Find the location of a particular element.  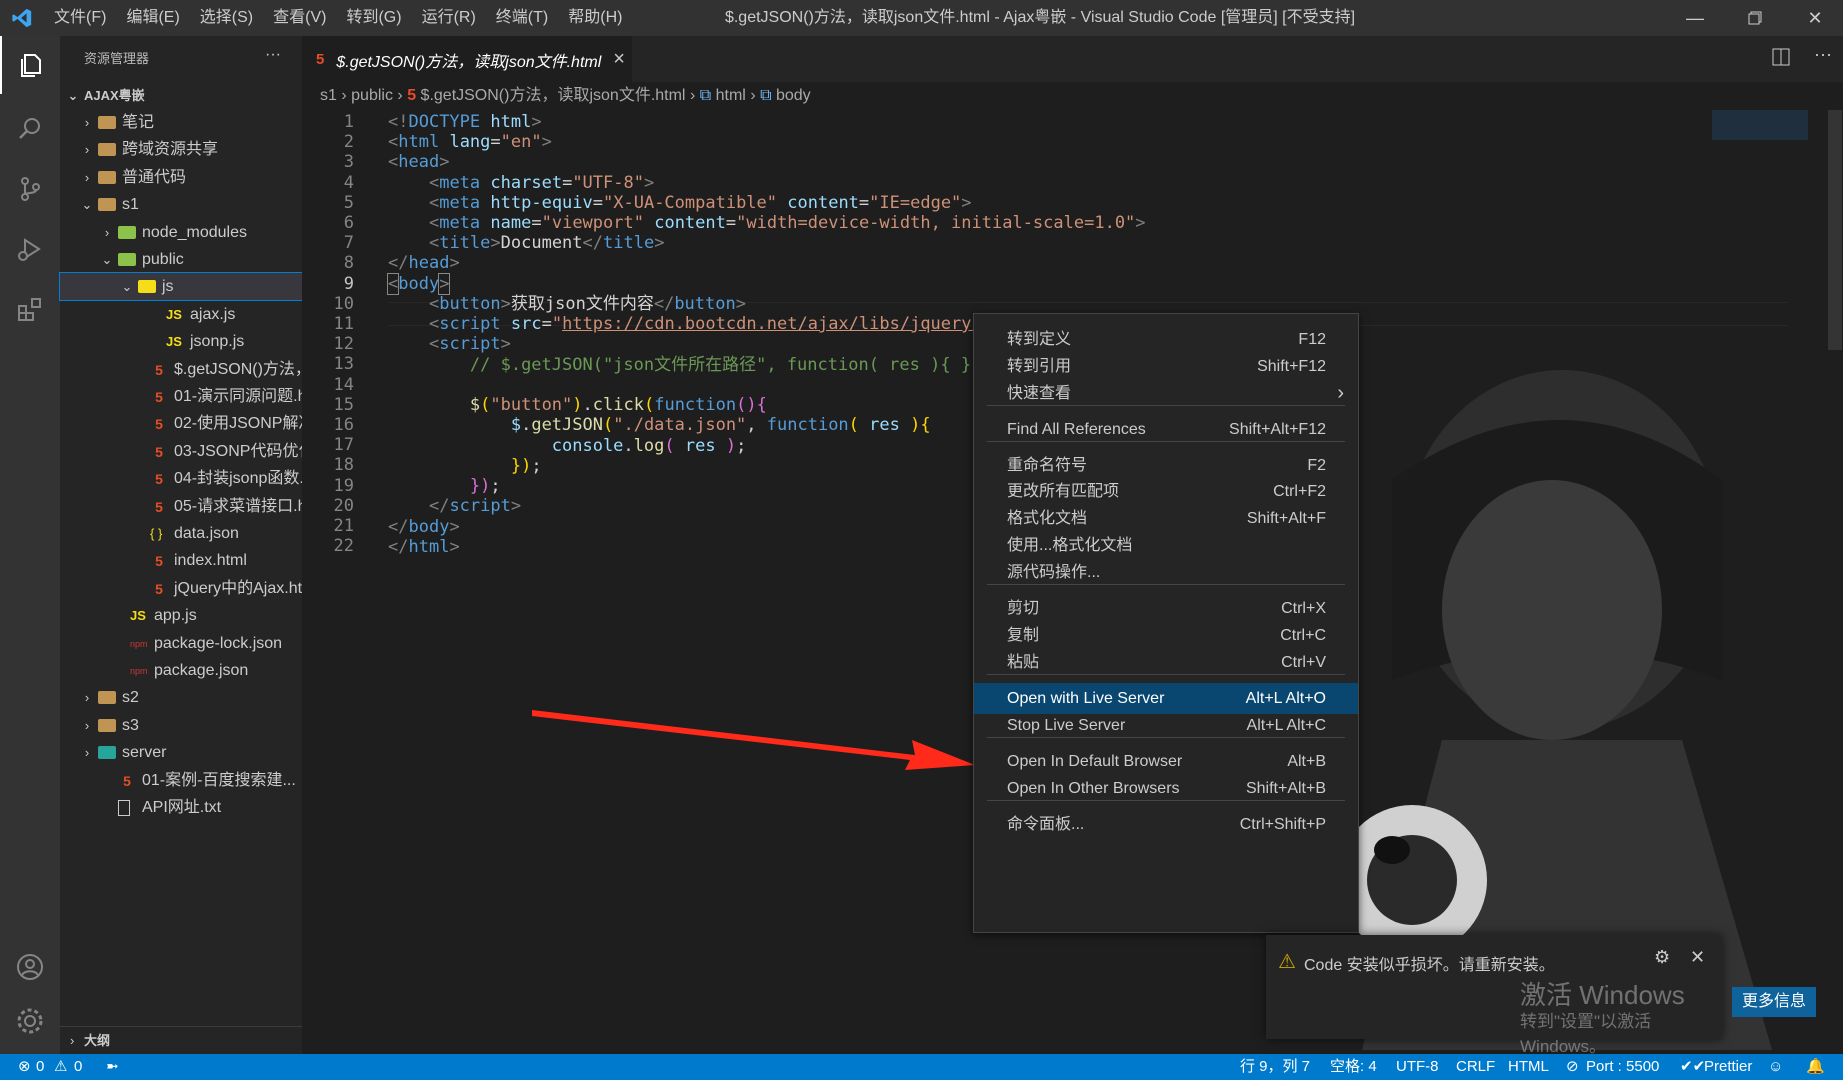

tab-active-file: 5 $.getJSON()方法，读取json文件.html × is located at coordinates (467, 59).